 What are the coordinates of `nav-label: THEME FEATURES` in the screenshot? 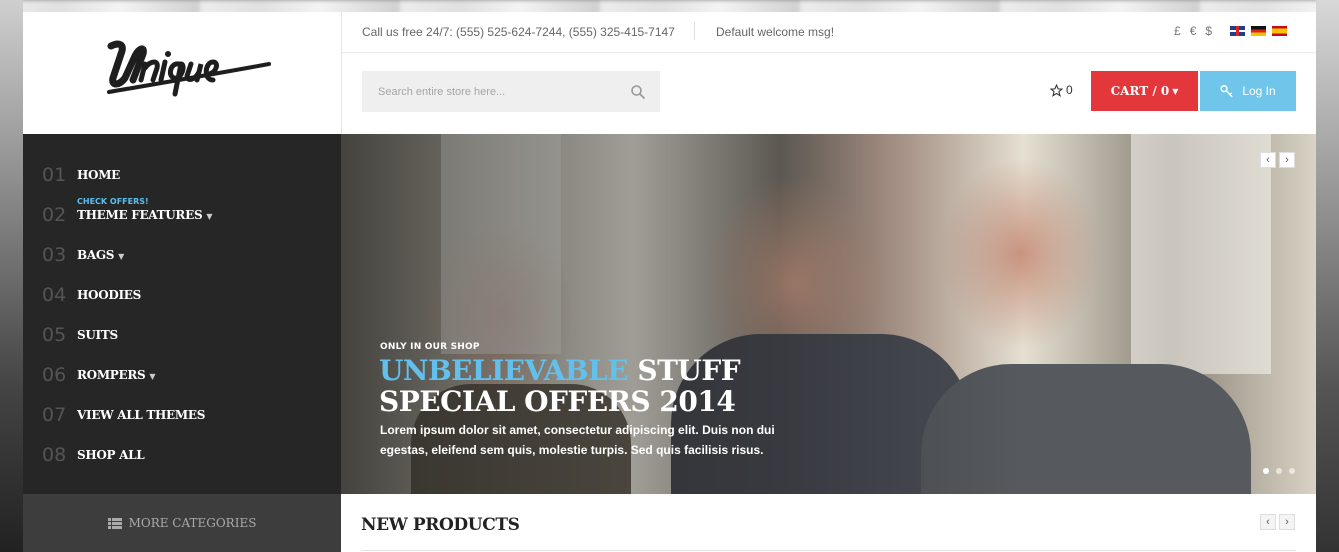 It's located at (140, 215).